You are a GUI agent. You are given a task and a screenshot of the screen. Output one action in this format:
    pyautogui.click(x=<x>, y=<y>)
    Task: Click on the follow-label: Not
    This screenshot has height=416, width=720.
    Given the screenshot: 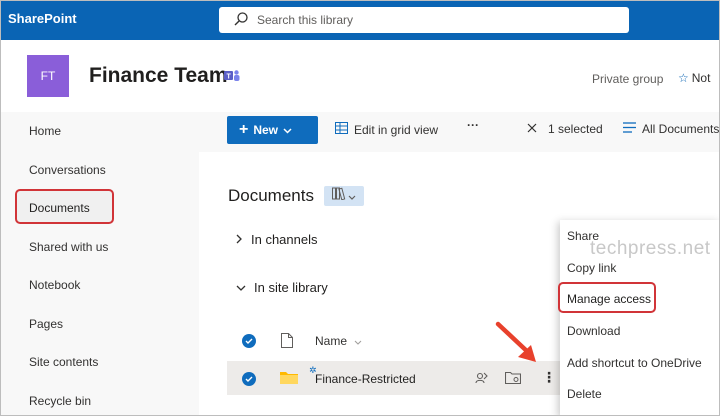 What is the action you would take?
    pyautogui.click(x=701, y=78)
    